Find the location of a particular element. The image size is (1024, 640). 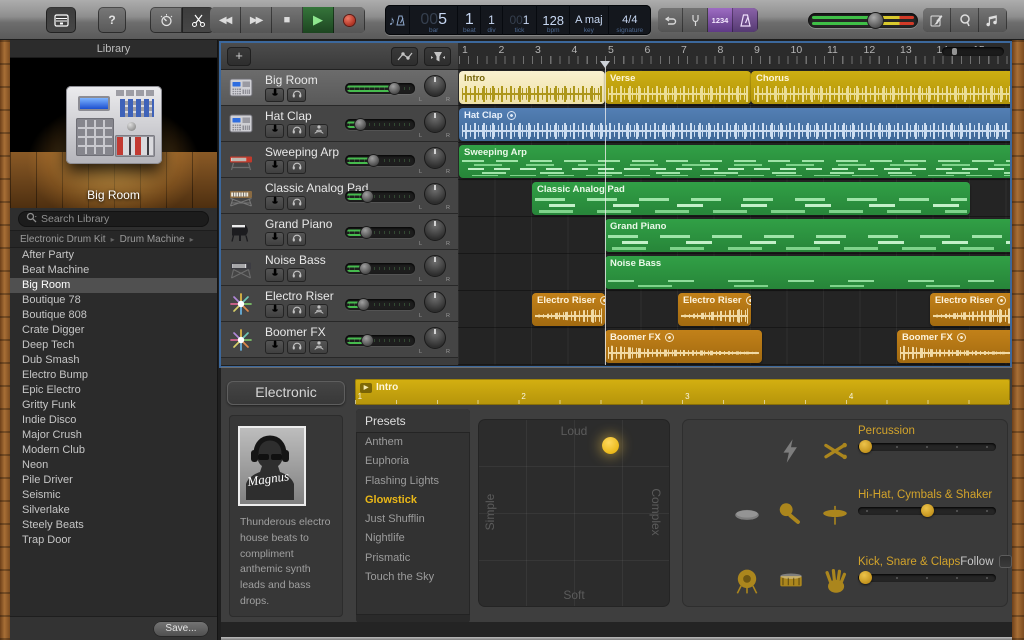

breadcrumb-item: Electronic Drum Kit is located at coordinates (63, 239).